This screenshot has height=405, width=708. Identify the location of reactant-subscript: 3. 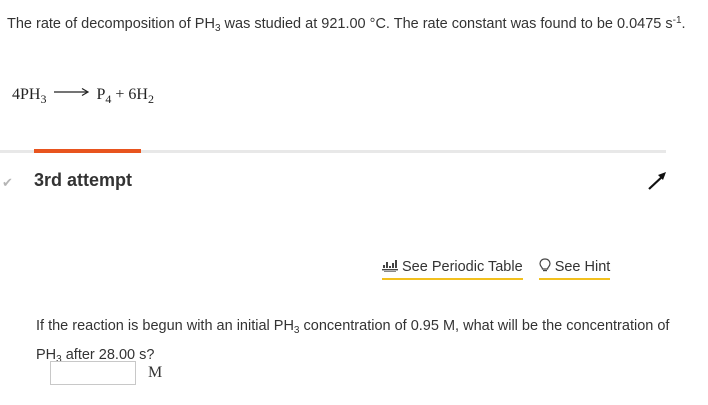
(43, 99).